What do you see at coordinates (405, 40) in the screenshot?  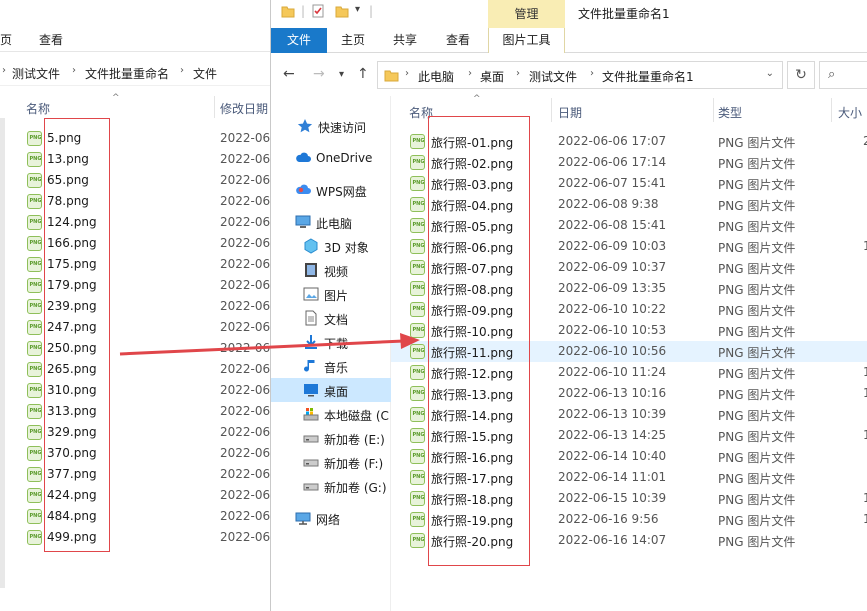 I see `tab-share: 共享` at bounding box center [405, 40].